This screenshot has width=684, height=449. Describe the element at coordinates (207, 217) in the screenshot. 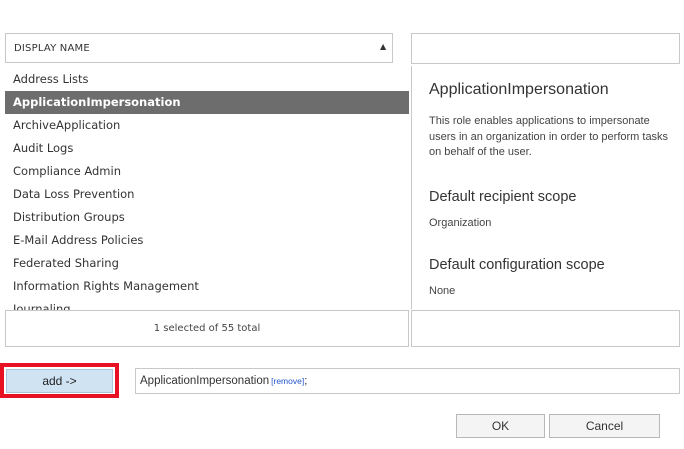

I see `list-item: Distribution Groups` at that location.